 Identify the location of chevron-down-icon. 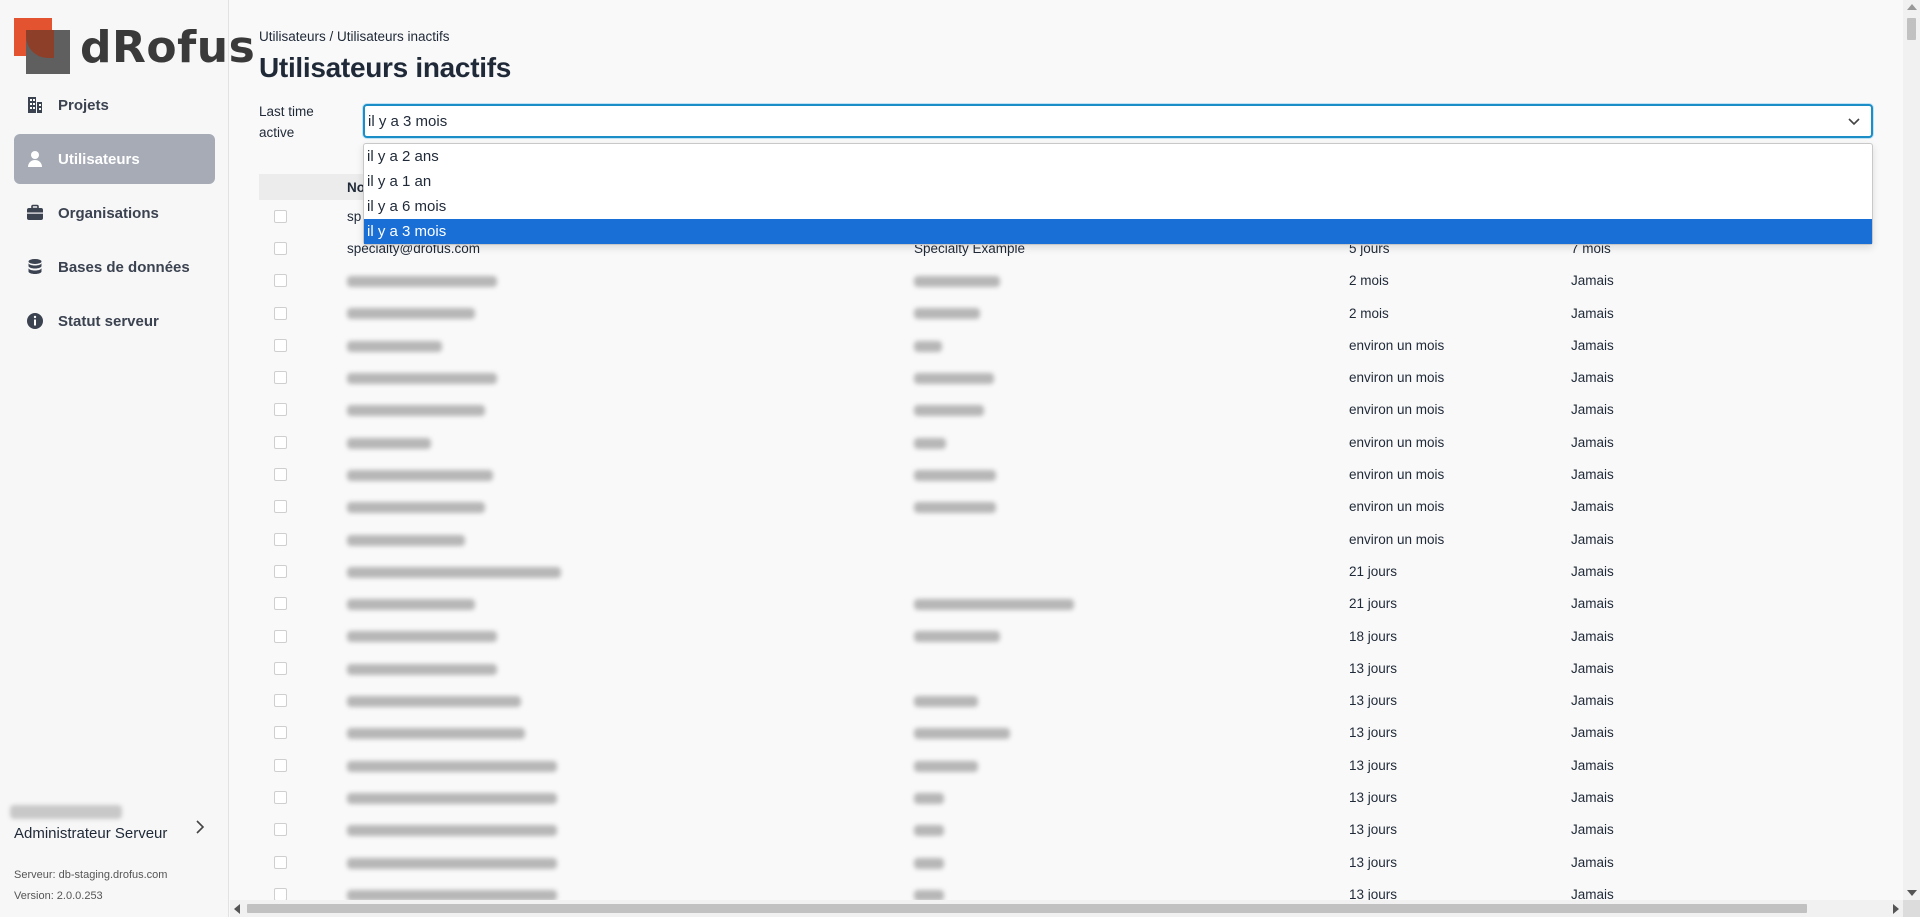
(1854, 121).